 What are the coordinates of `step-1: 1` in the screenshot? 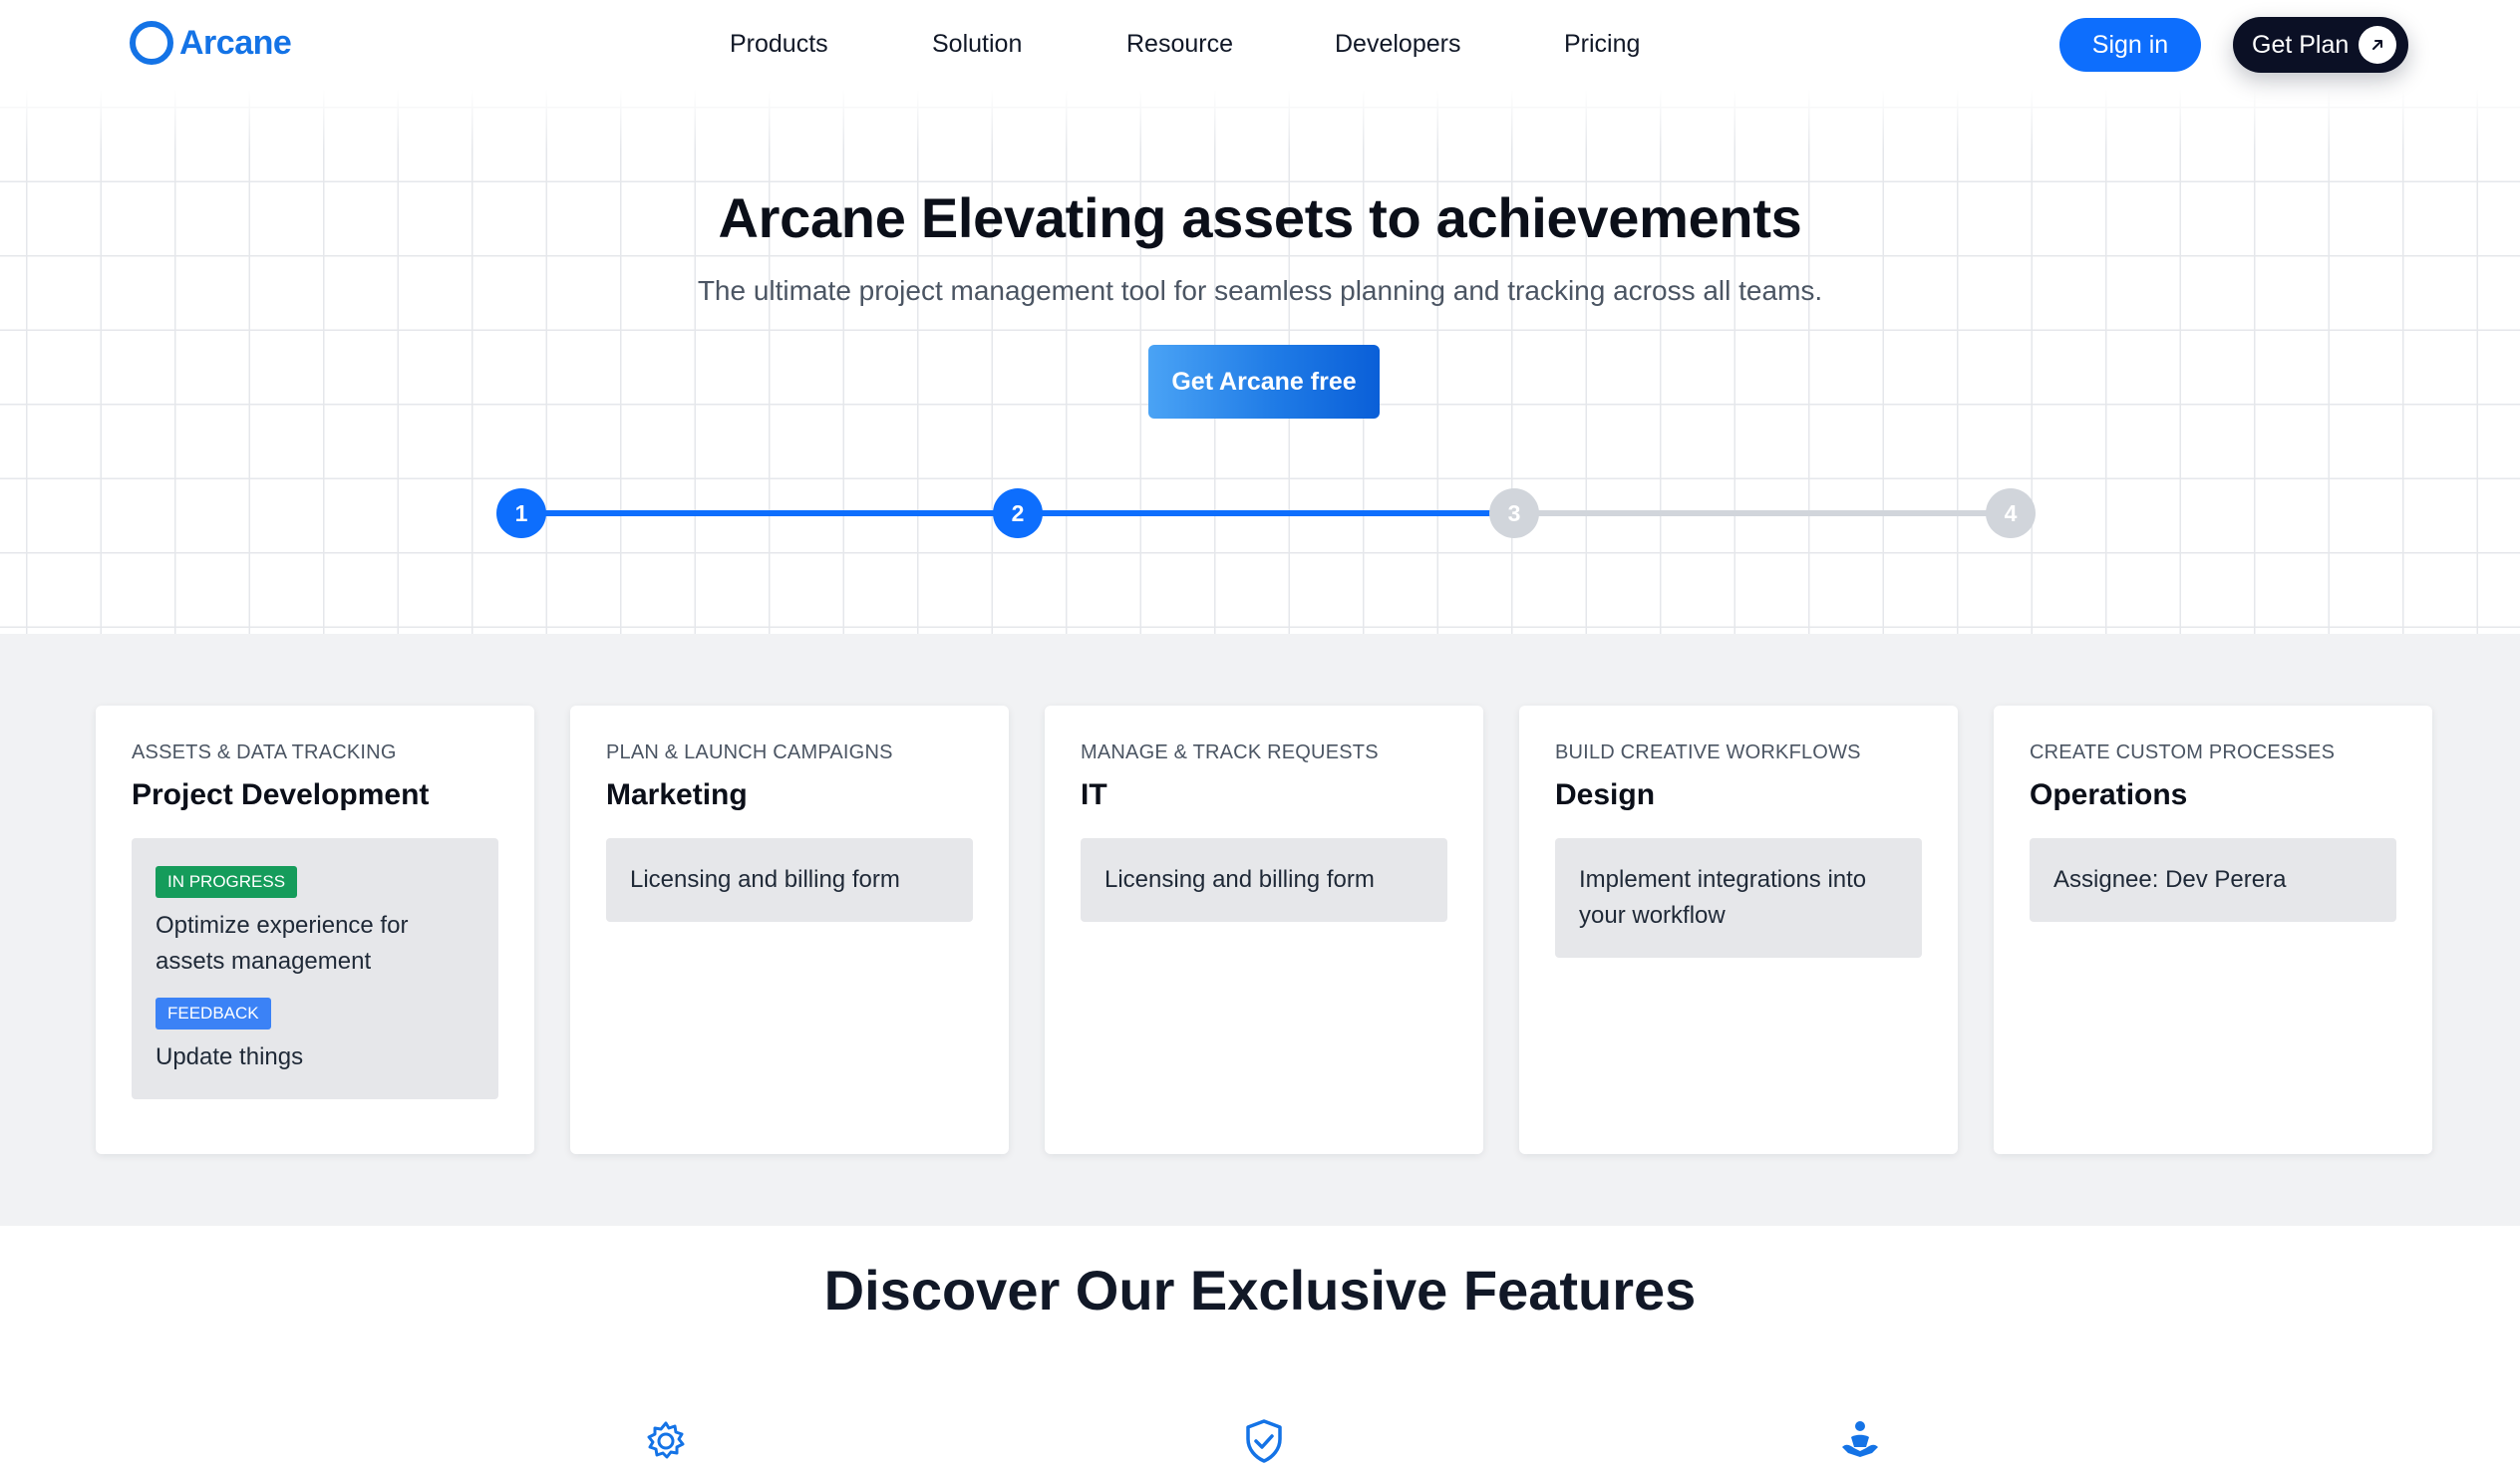 It's located at (521, 513).